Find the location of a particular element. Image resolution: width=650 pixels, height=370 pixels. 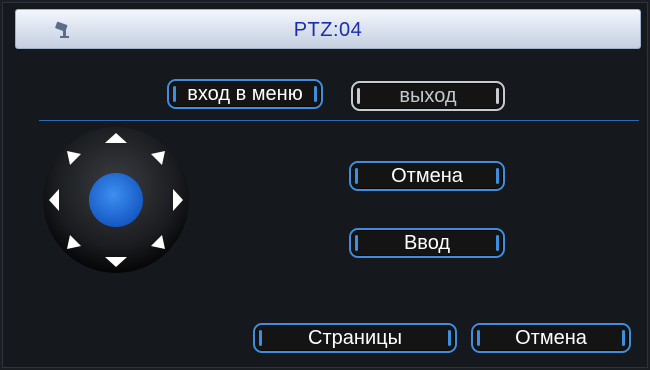

enter-button: Ввод is located at coordinates (427, 243).